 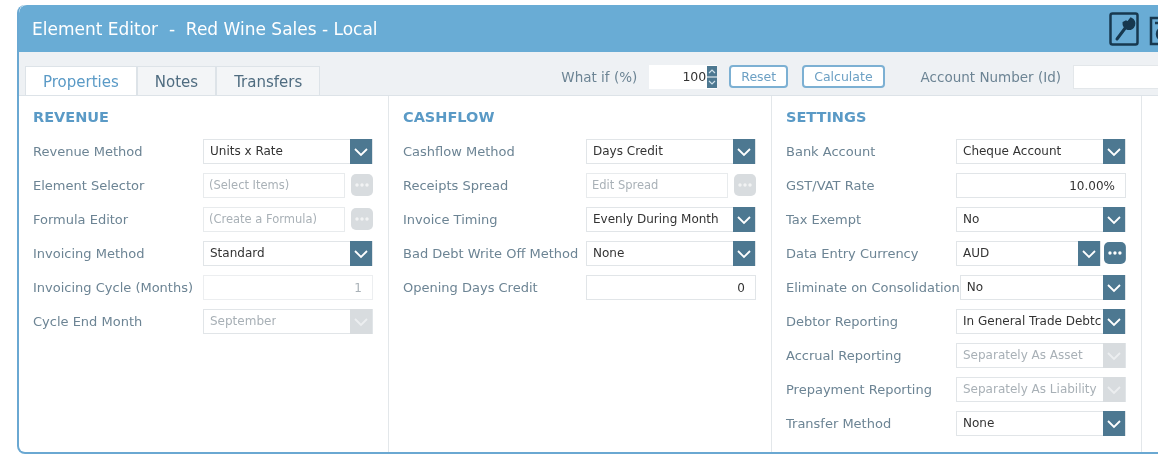 What do you see at coordinates (844, 355) in the screenshot?
I see `field-label: Accrual Reporting` at bounding box center [844, 355].